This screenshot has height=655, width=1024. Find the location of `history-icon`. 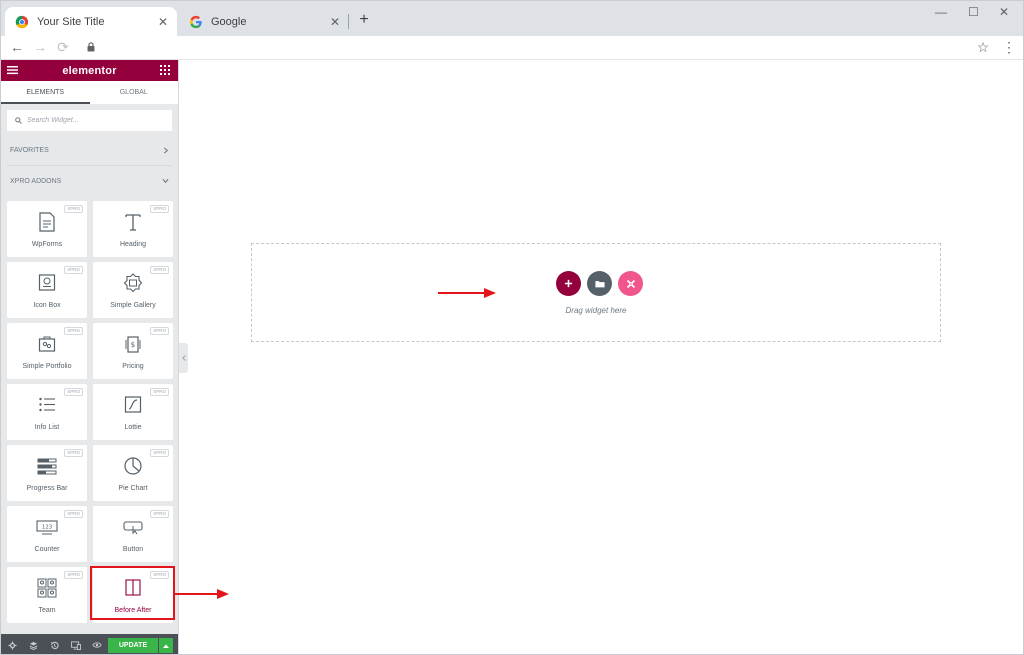

history-icon is located at coordinates (54, 645).